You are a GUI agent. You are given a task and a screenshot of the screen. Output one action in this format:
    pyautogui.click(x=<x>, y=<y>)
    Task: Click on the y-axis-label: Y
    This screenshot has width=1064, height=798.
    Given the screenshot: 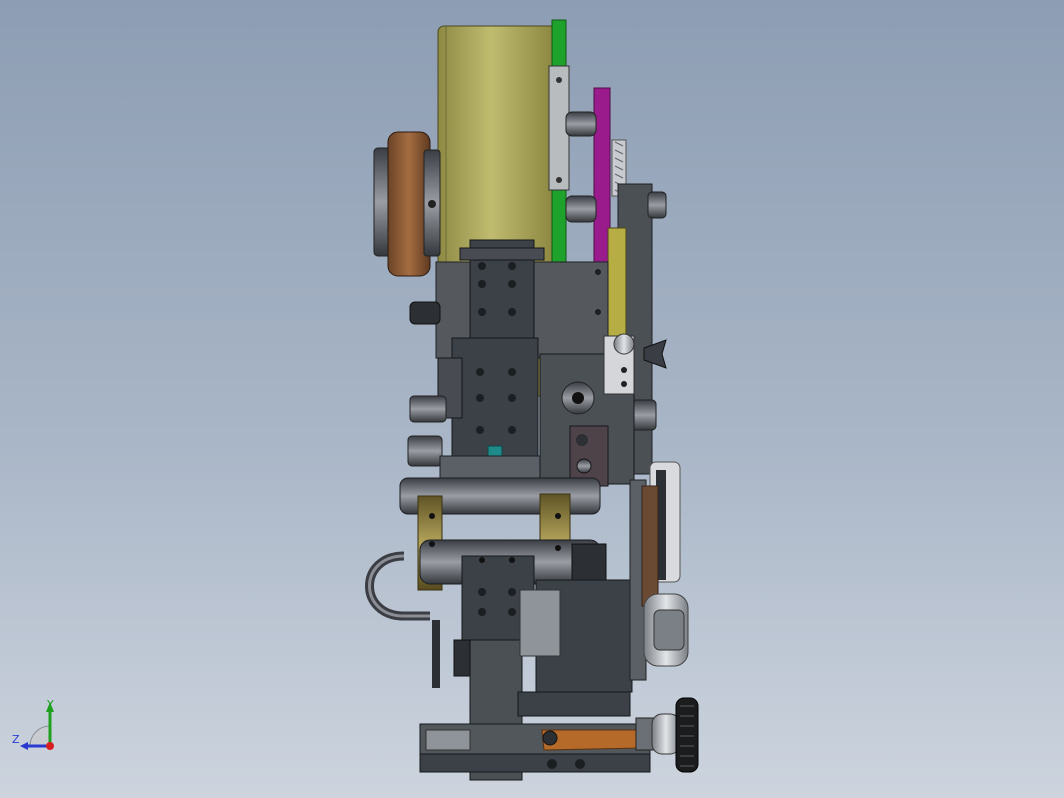 What is the action you would take?
    pyautogui.click(x=50, y=704)
    